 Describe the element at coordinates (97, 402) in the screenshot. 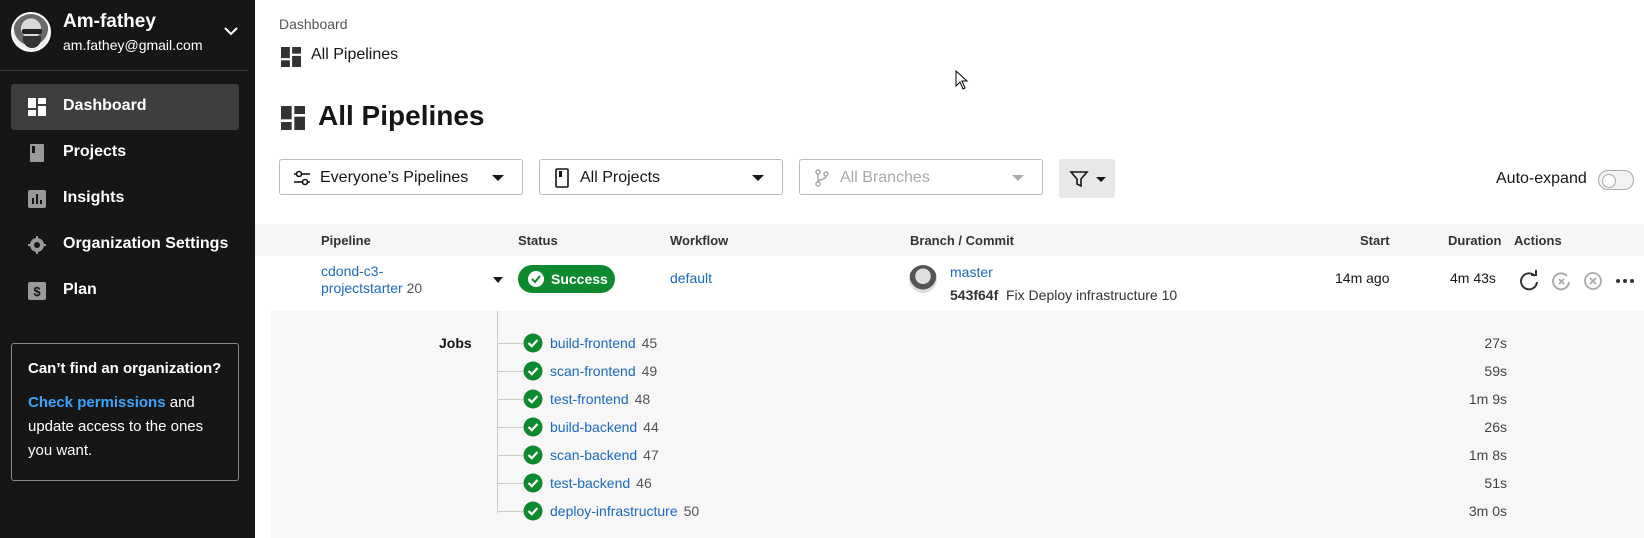

I see `check-permissions-link: Check permissions` at that location.